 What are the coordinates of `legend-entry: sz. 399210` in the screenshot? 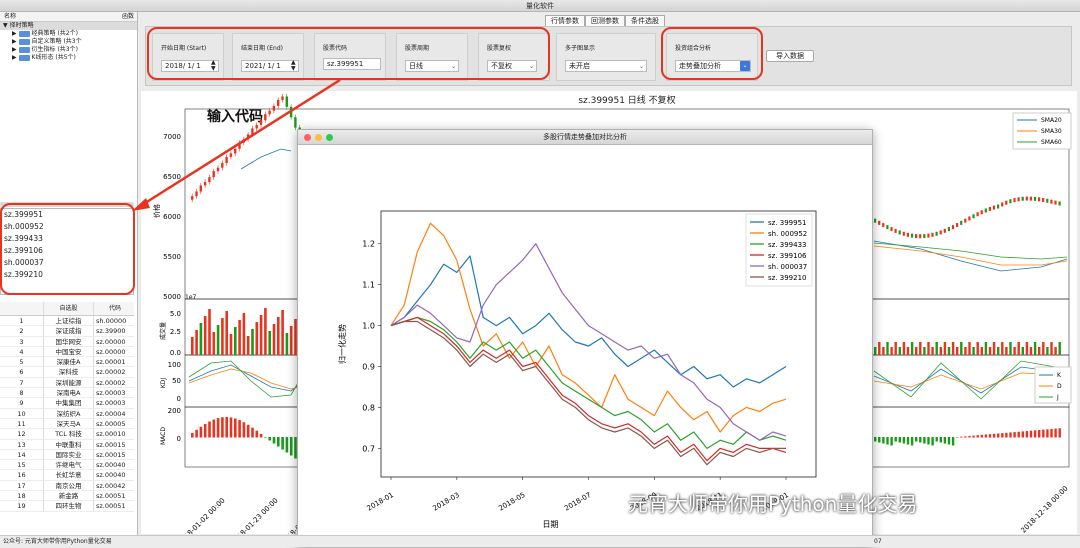 It's located at (787, 278).